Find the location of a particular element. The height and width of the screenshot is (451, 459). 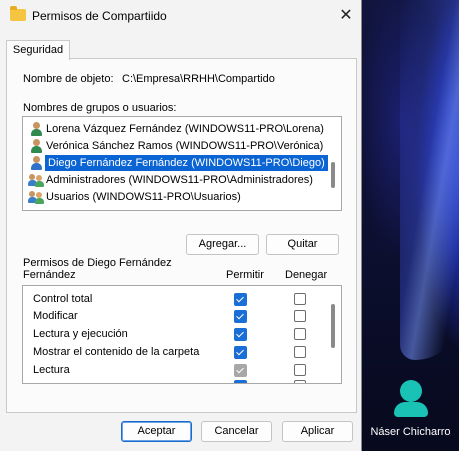

perm-row-lectura-ejecucion: Lectura y ejecución is located at coordinates (173, 334).